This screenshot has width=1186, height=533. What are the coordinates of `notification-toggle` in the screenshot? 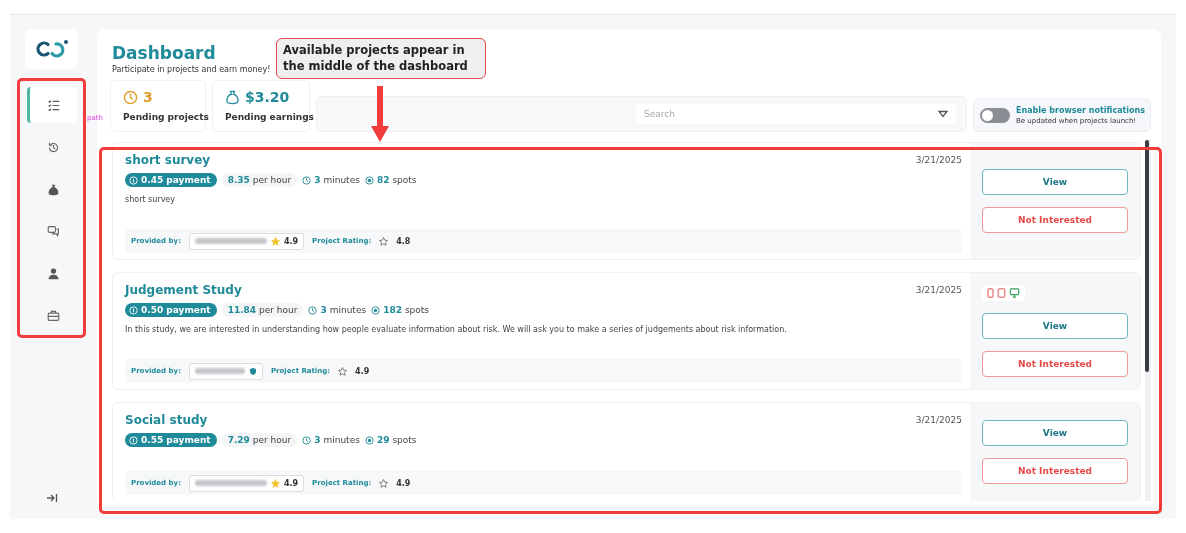 It's located at (995, 115).